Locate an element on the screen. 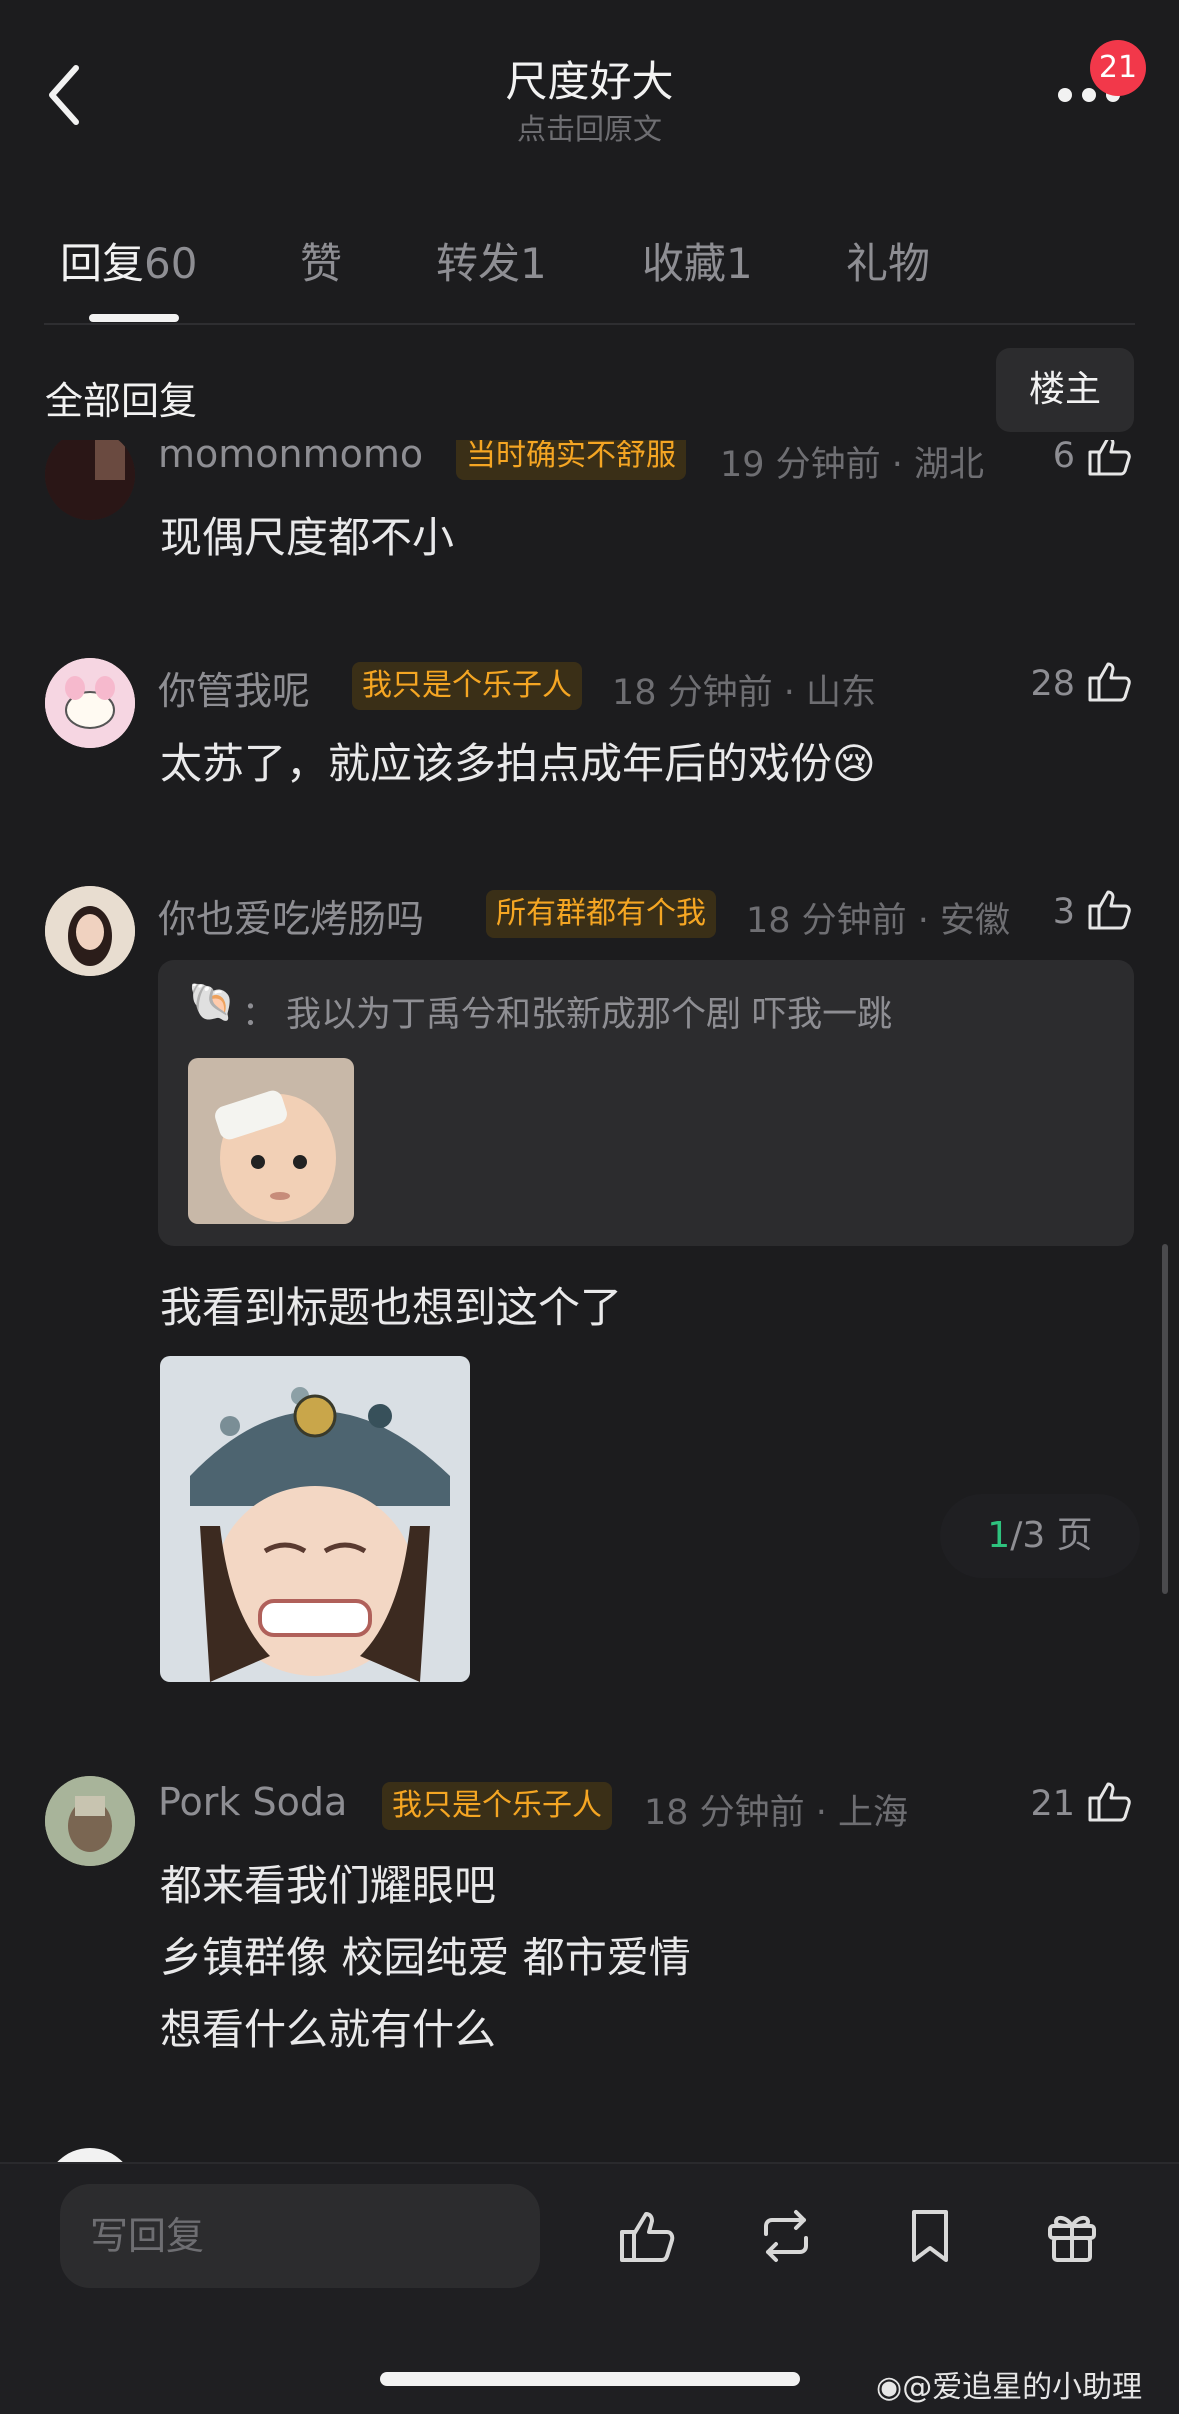 The width and height of the screenshot is (1179, 2414). comment-meta: 18 分钟前 · 山东 is located at coordinates (744, 693).